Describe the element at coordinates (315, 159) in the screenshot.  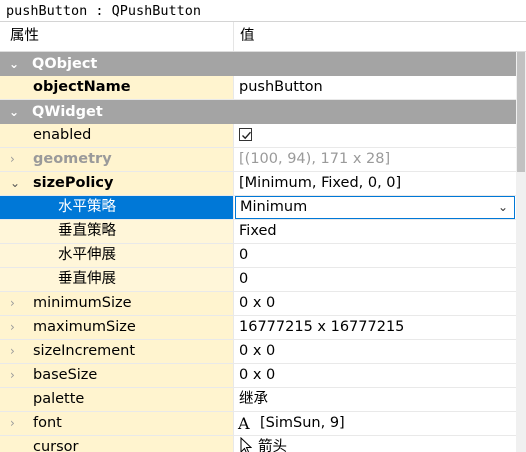
I see `property-value: [(100, 94), 171 x 28]` at that location.